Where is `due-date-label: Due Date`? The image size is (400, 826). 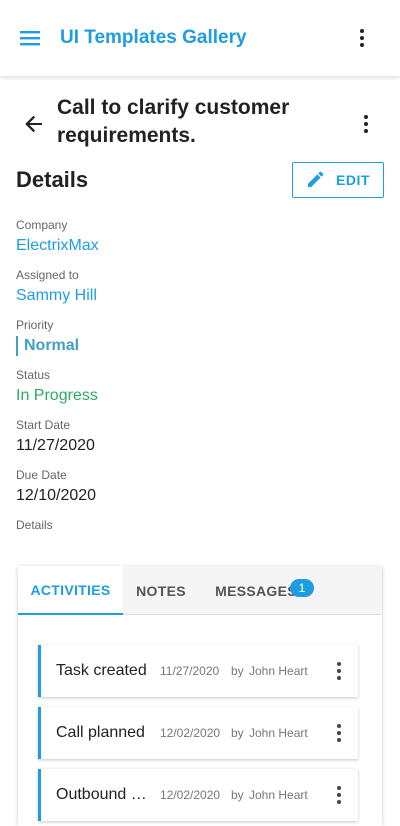 due-date-label: Due Date is located at coordinates (41, 475).